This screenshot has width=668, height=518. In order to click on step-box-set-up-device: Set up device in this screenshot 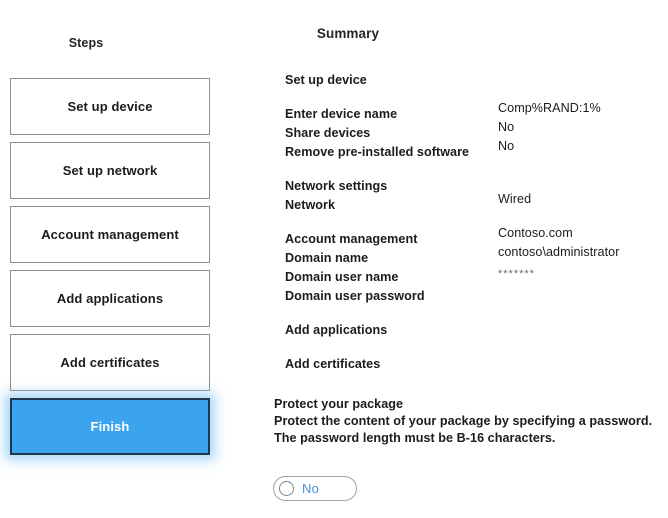, I will do `click(110, 106)`.